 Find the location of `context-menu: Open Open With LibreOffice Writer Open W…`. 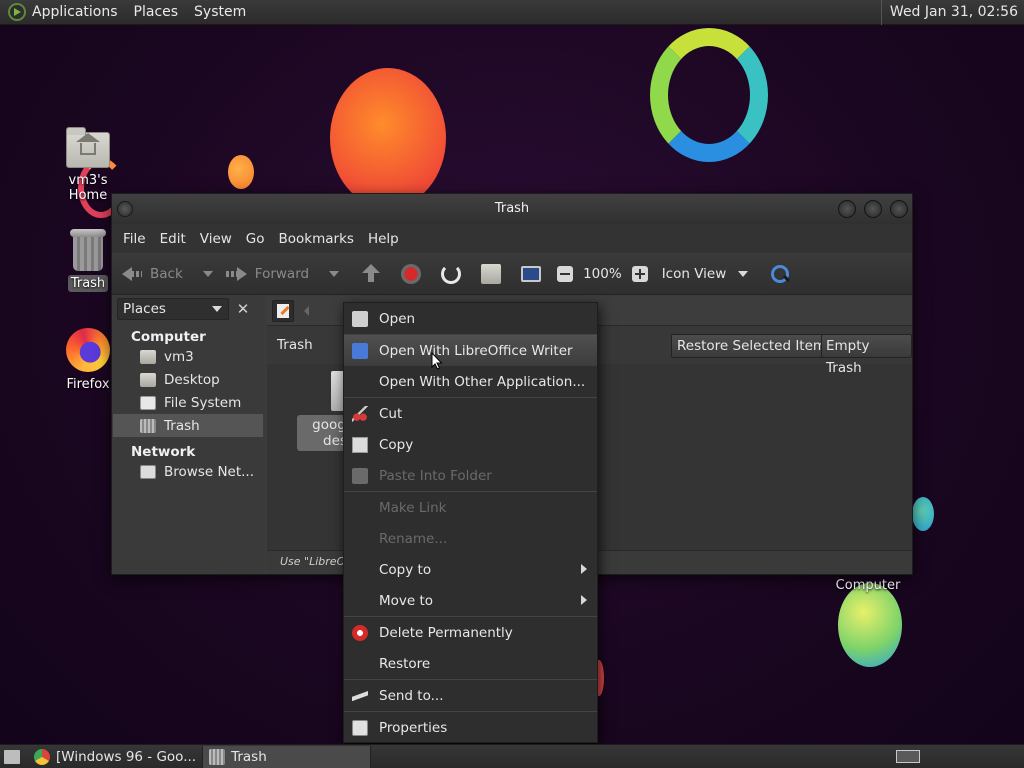

context-menu: Open Open With LibreOffice Writer Open W… is located at coordinates (470, 522).